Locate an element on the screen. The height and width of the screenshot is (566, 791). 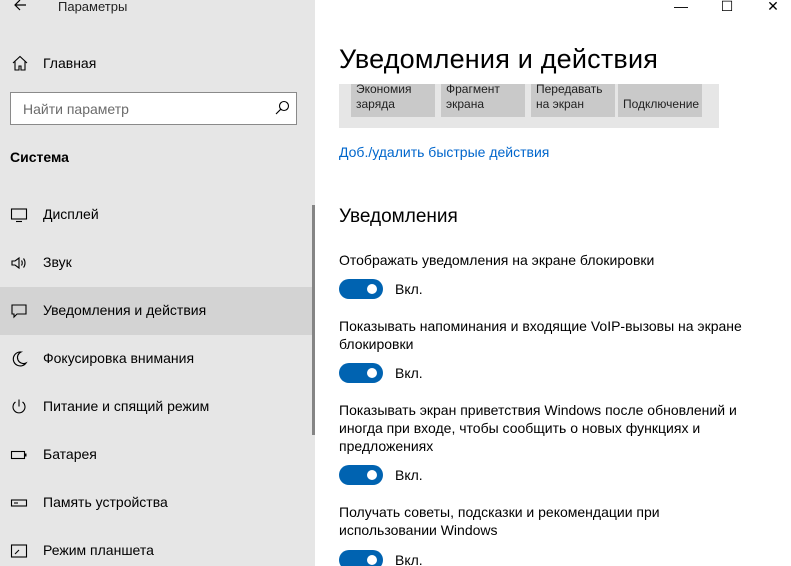
storage-icon is located at coordinates (19, 503).